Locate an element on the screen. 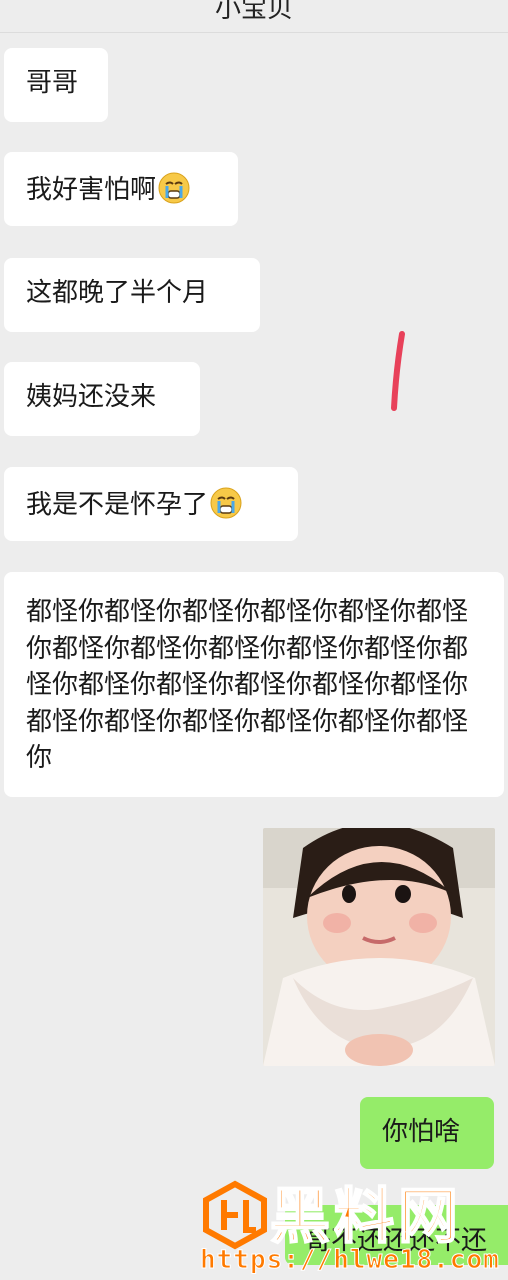 The width and height of the screenshot is (508, 1280). message-text: 你怕啥 is located at coordinates (421, 1132).